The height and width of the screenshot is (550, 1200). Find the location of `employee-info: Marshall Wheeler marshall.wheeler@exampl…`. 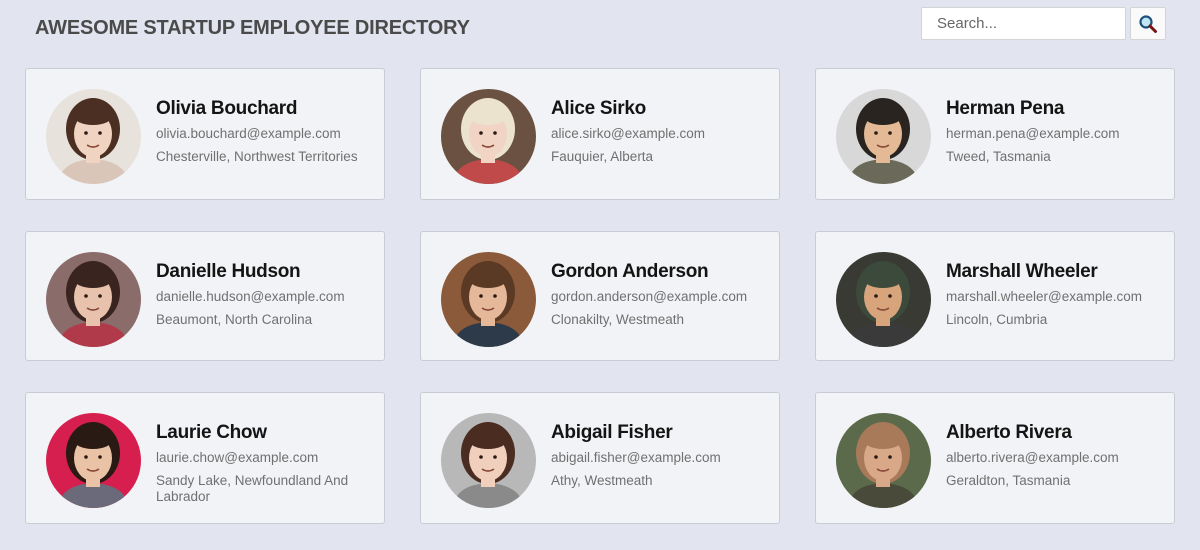

employee-info: Marshall Wheeler marshall.wheeler@exampl… is located at coordinates (1053, 294).